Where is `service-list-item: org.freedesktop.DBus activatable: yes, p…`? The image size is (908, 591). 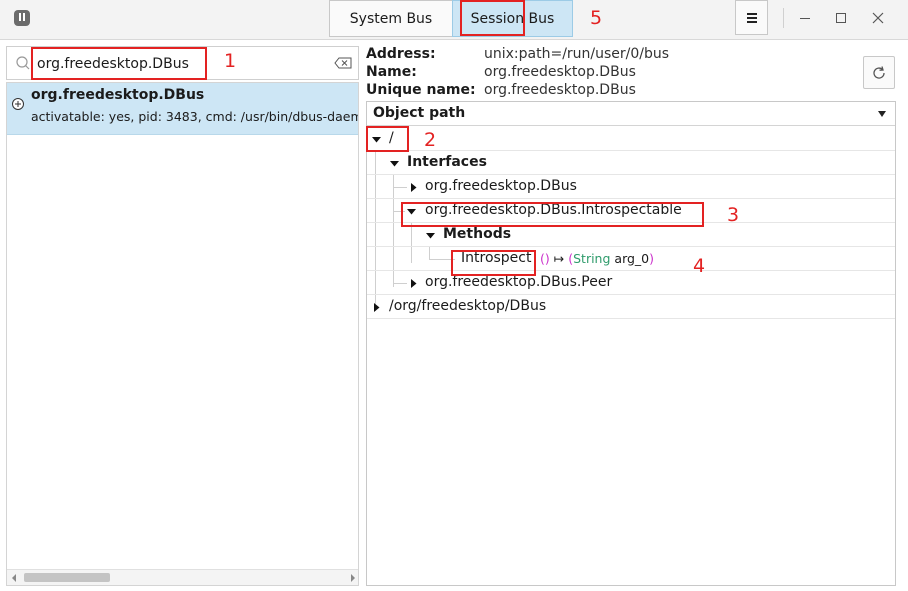
service-list-item: org.freedesktop.DBus activatable: yes, p… is located at coordinates (183, 109).